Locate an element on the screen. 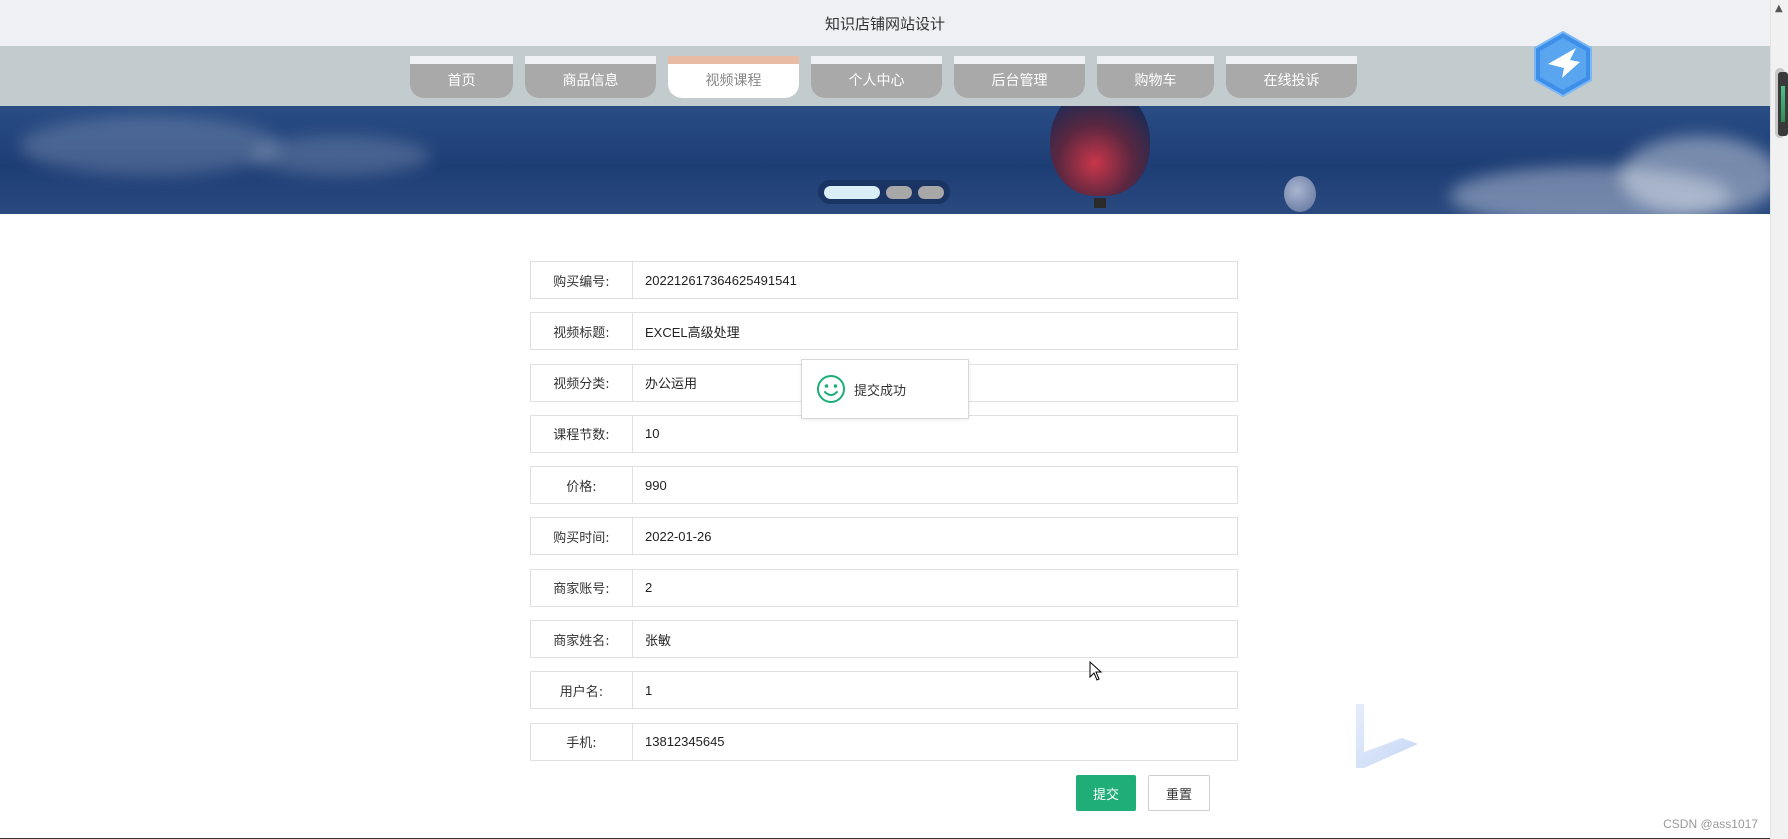 The image size is (1788, 839). purchase-time-field: 2022-01-26 is located at coordinates (935, 536).